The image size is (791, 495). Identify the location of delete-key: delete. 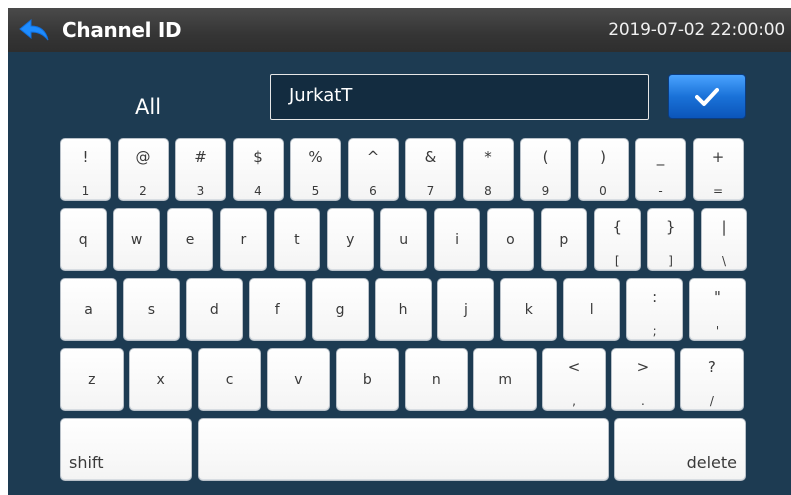
(680, 449).